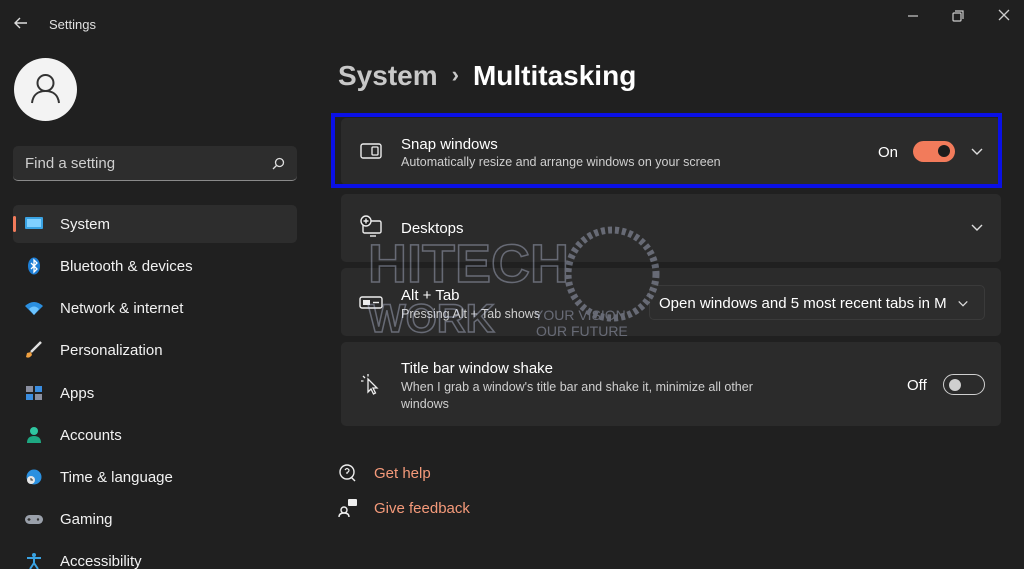 The width and height of the screenshot is (1024, 569). Describe the element at coordinates (85, 224) in the screenshot. I see `sidebar-item-label: System` at that location.